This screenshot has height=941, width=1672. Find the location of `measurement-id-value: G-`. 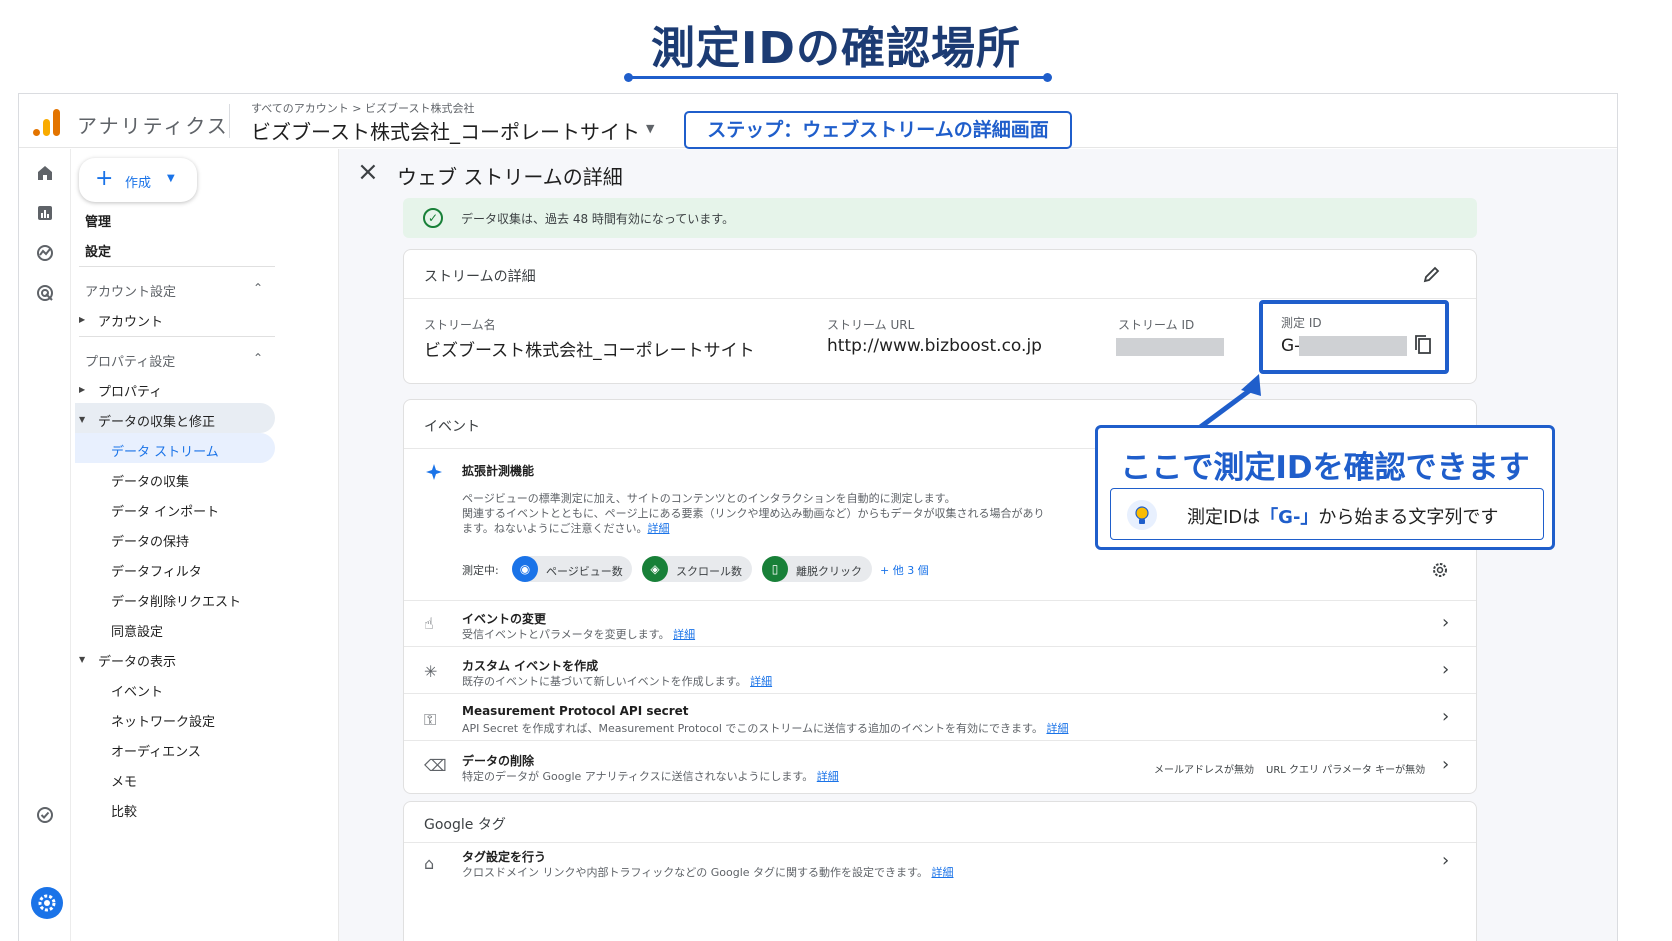

measurement-id-value: G- is located at coordinates (1290, 346).